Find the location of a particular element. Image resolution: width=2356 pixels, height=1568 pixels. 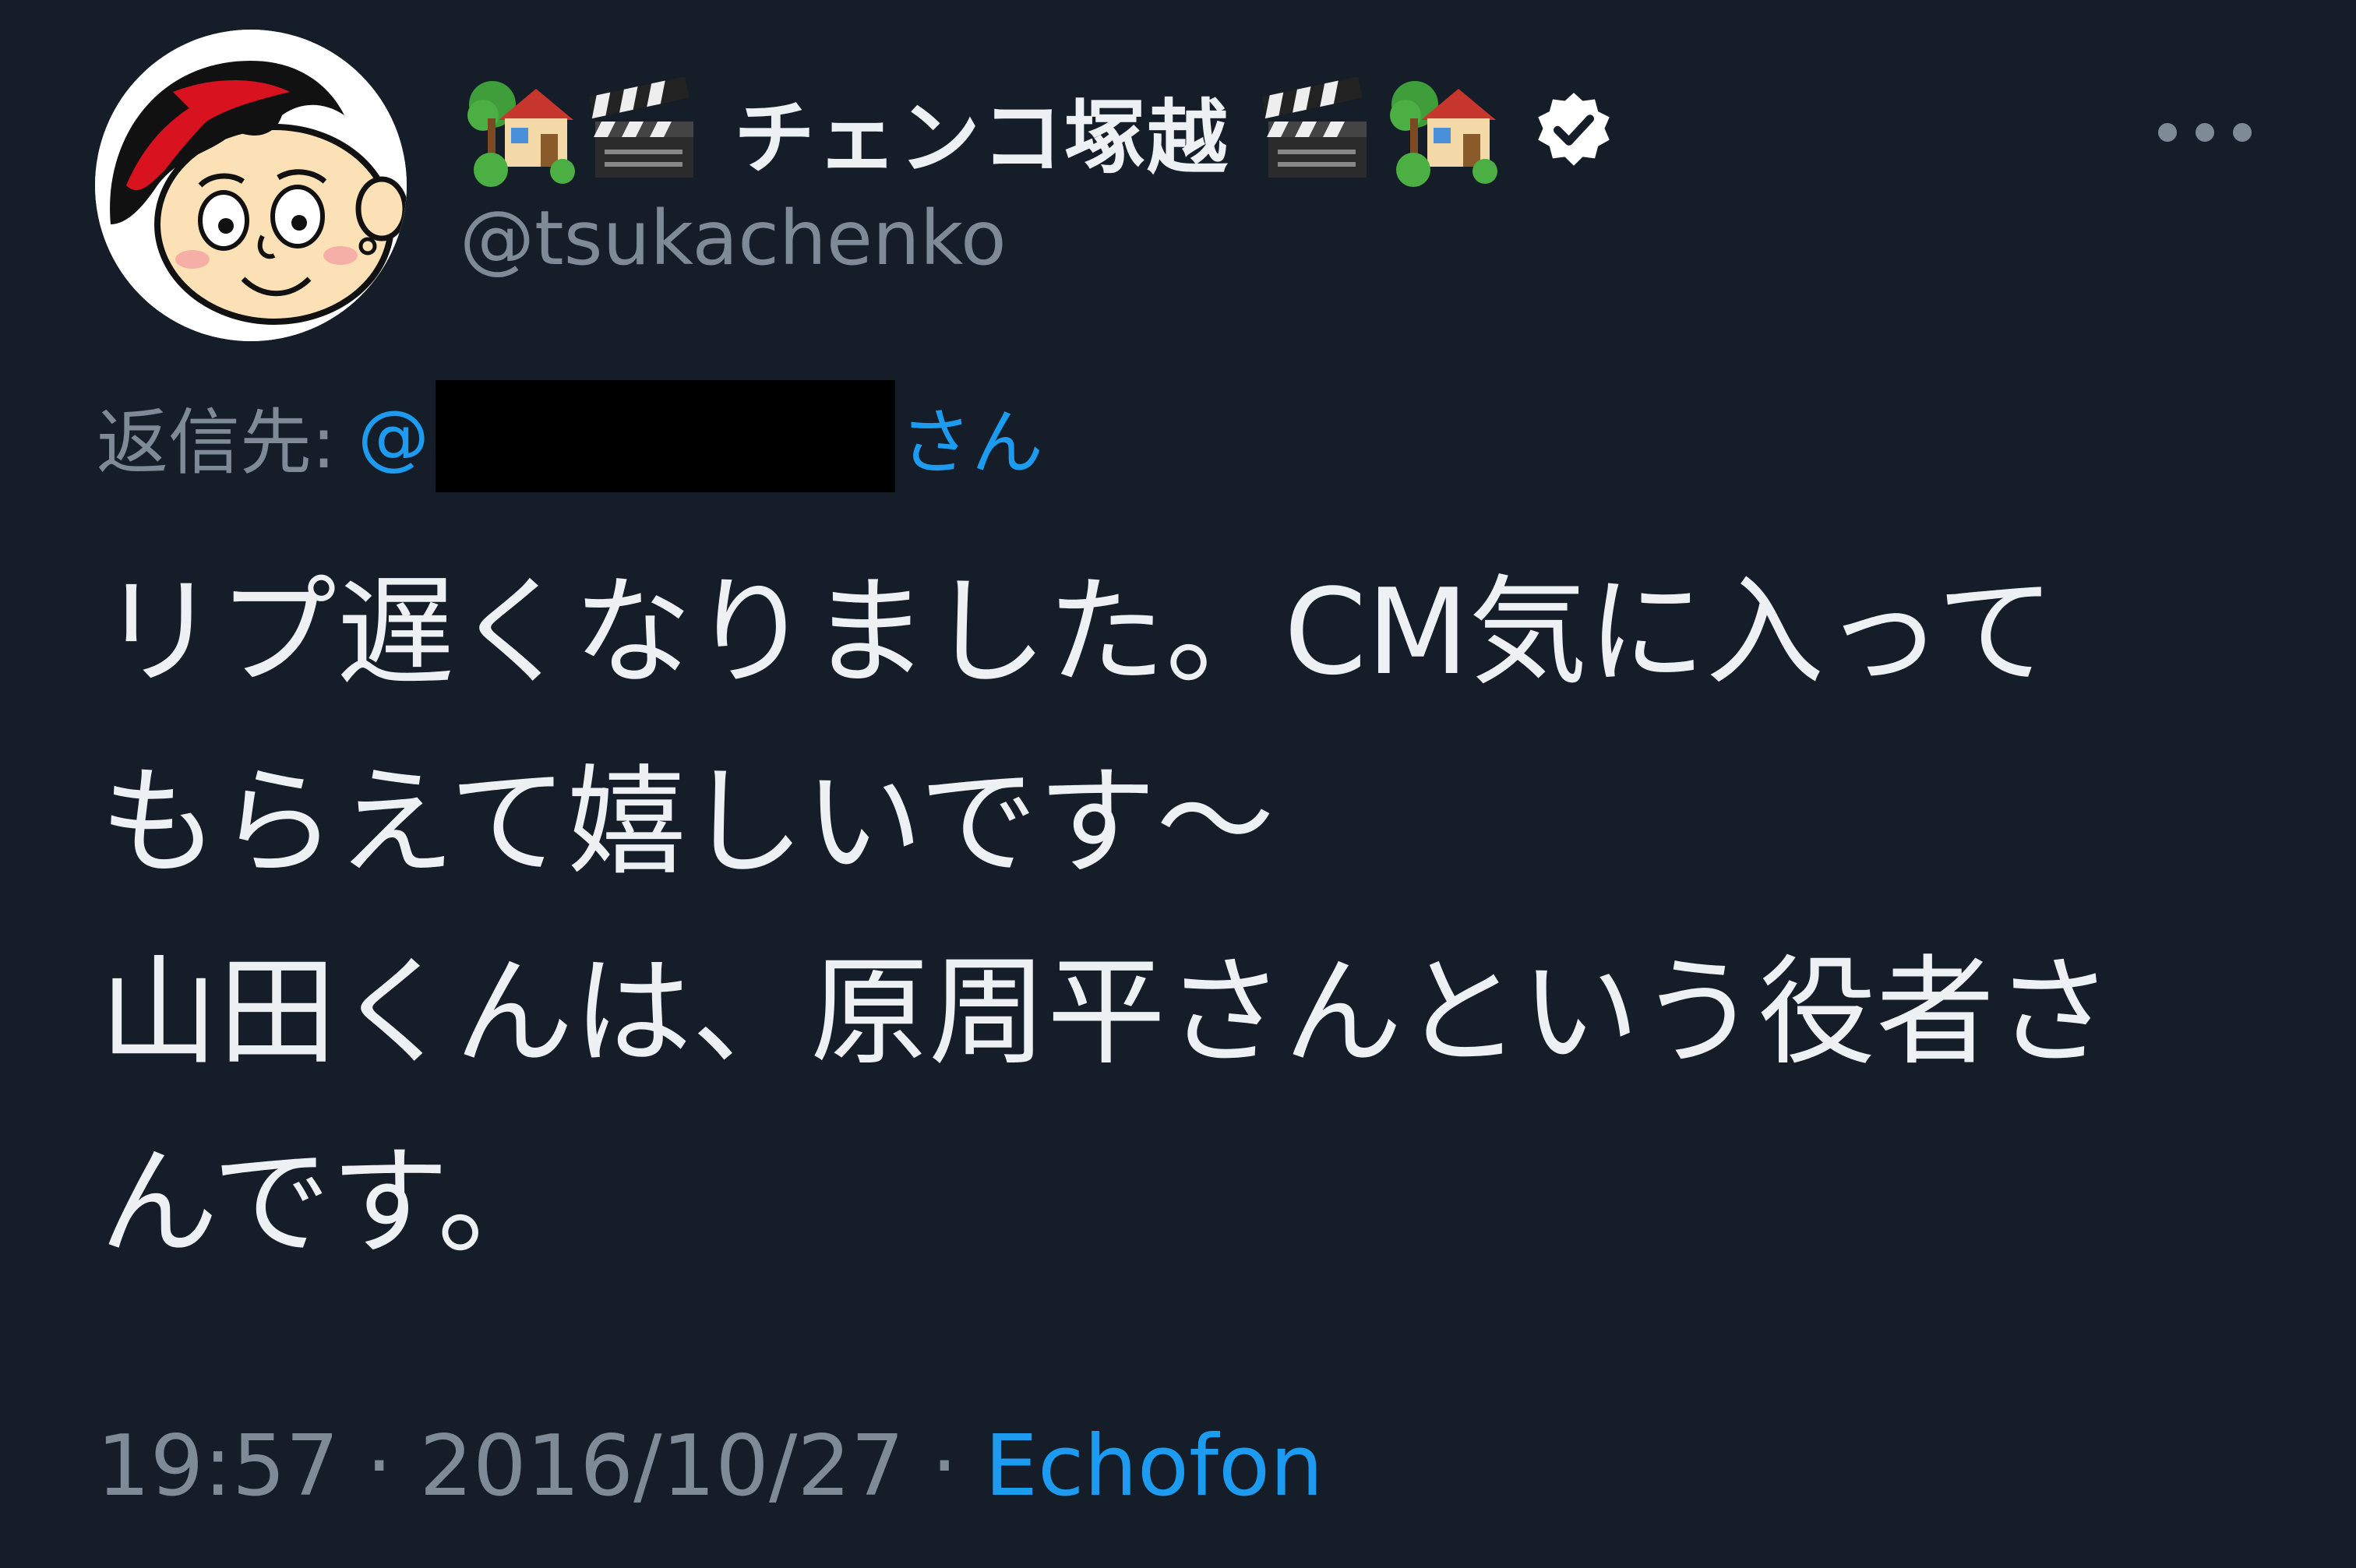

tweet-time: 19:57 is located at coordinates (218, 1467).